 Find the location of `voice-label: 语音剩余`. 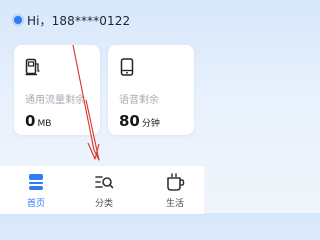

voice-label: 语音剩余 is located at coordinates (139, 100).